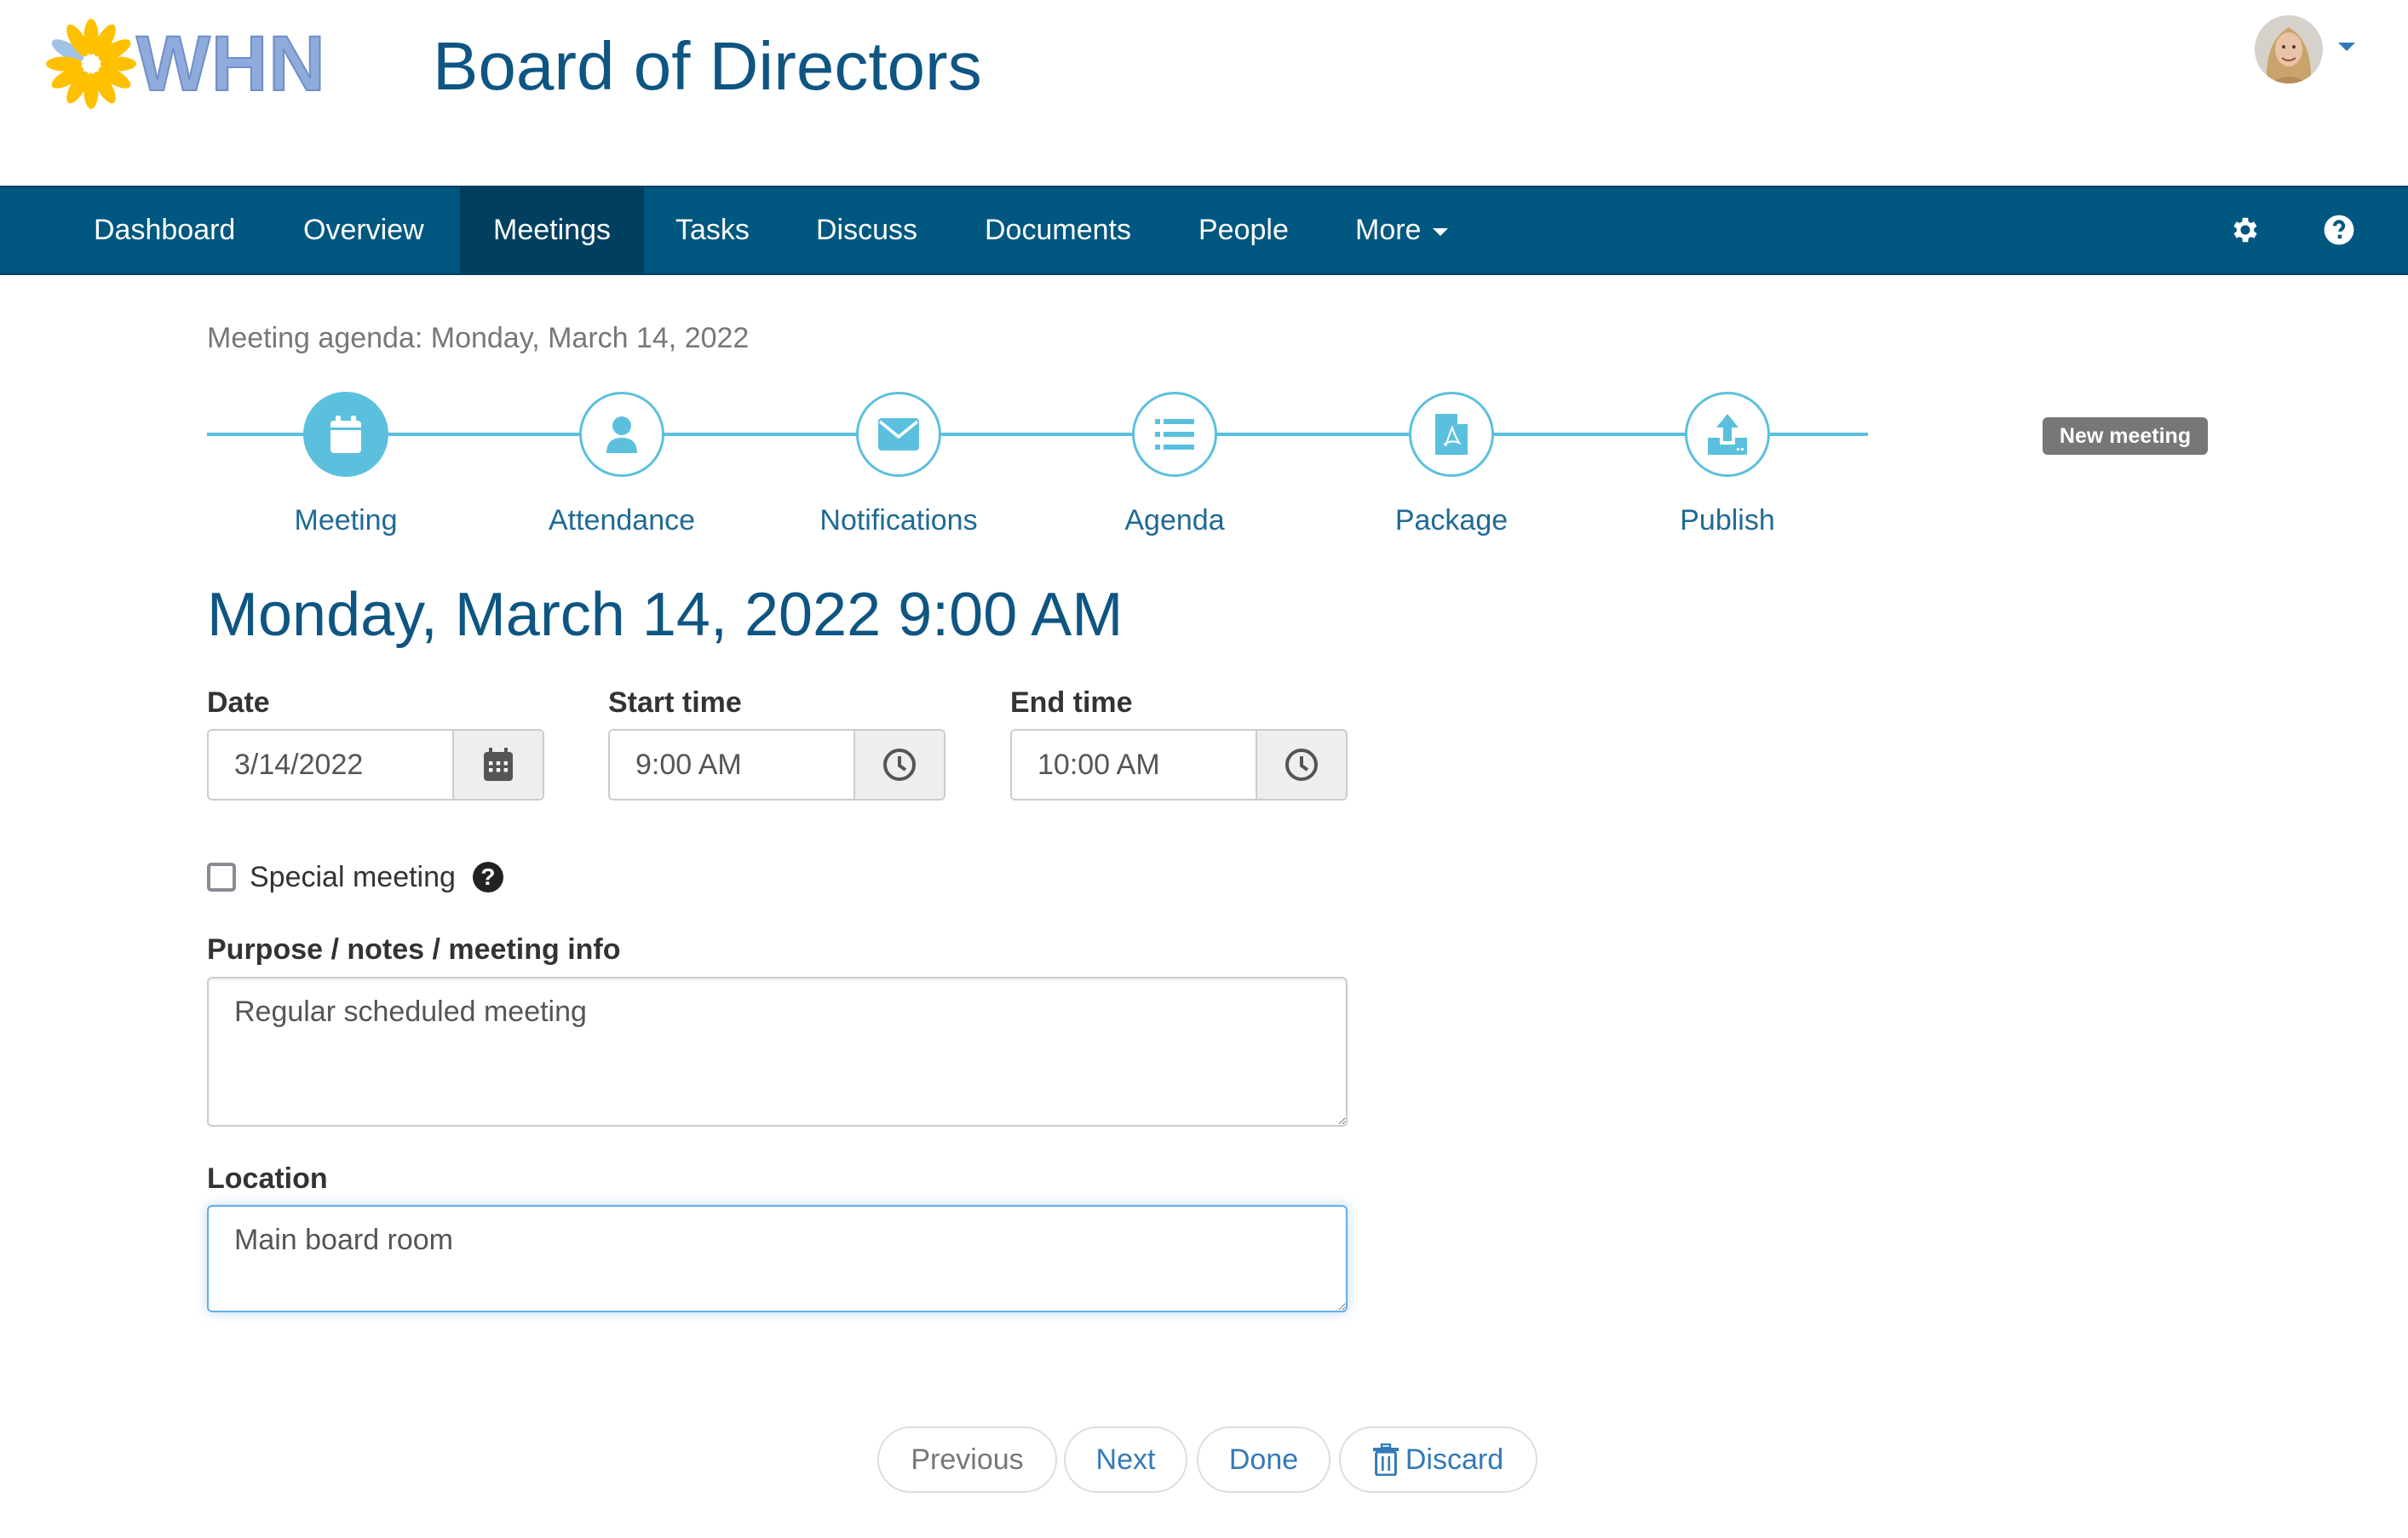  What do you see at coordinates (898, 464) in the screenshot?
I see `step-notifications: Notifications` at bounding box center [898, 464].